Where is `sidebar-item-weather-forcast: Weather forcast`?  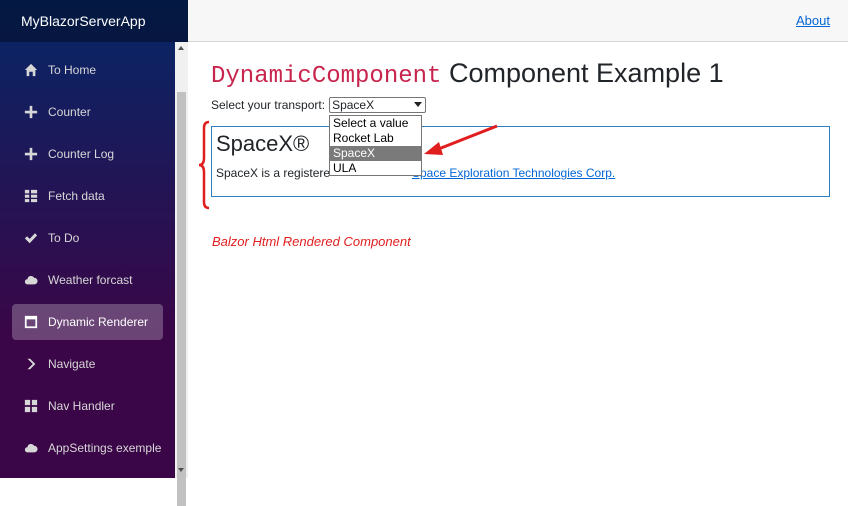 sidebar-item-weather-forcast: Weather forcast is located at coordinates (87, 280).